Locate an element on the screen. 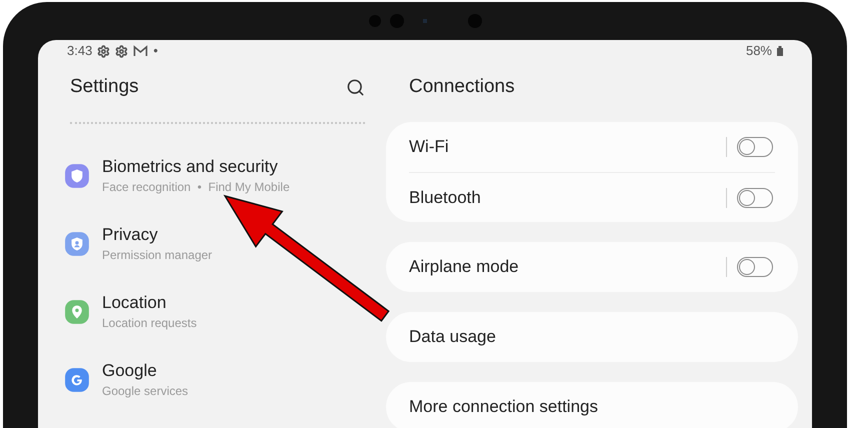  setting-label: Airplane mode is located at coordinates (464, 267).